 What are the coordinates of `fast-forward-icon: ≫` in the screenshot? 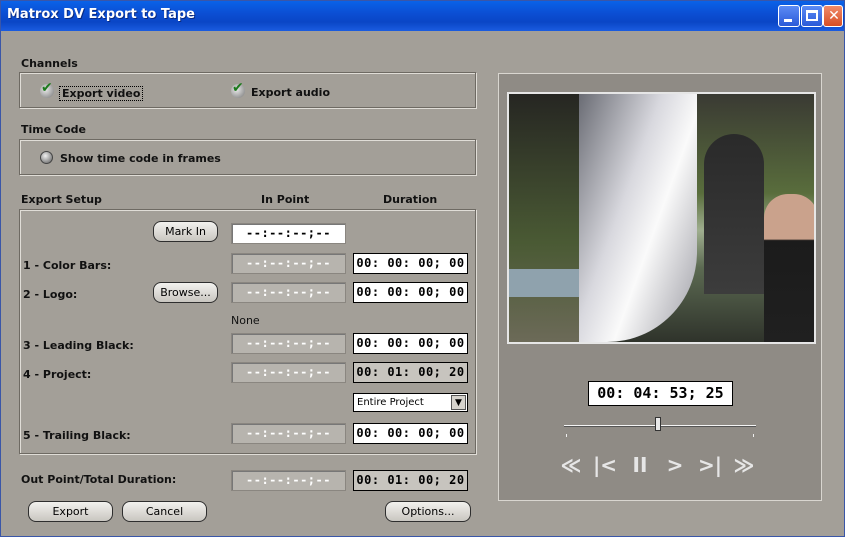 It's located at (744, 465).